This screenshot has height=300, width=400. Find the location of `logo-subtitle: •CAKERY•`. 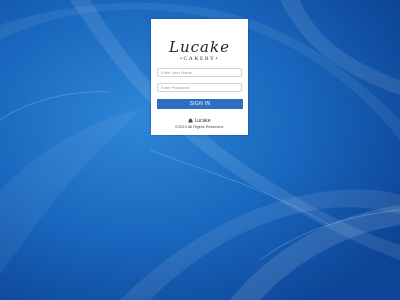

logo-subtitle: •CAKERY• is located at coordinates (199, 59).